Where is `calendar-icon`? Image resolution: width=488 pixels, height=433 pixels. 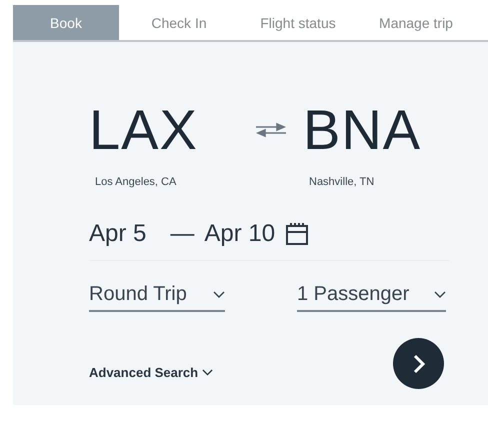 calendar-icon is located at coordinates (297, 234).